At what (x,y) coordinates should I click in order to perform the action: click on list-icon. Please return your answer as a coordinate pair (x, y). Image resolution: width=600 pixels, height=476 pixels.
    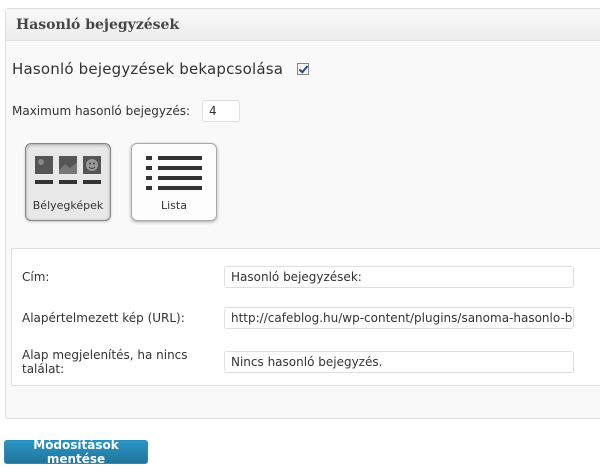
    Looking at the image, I should click on (174, 173).